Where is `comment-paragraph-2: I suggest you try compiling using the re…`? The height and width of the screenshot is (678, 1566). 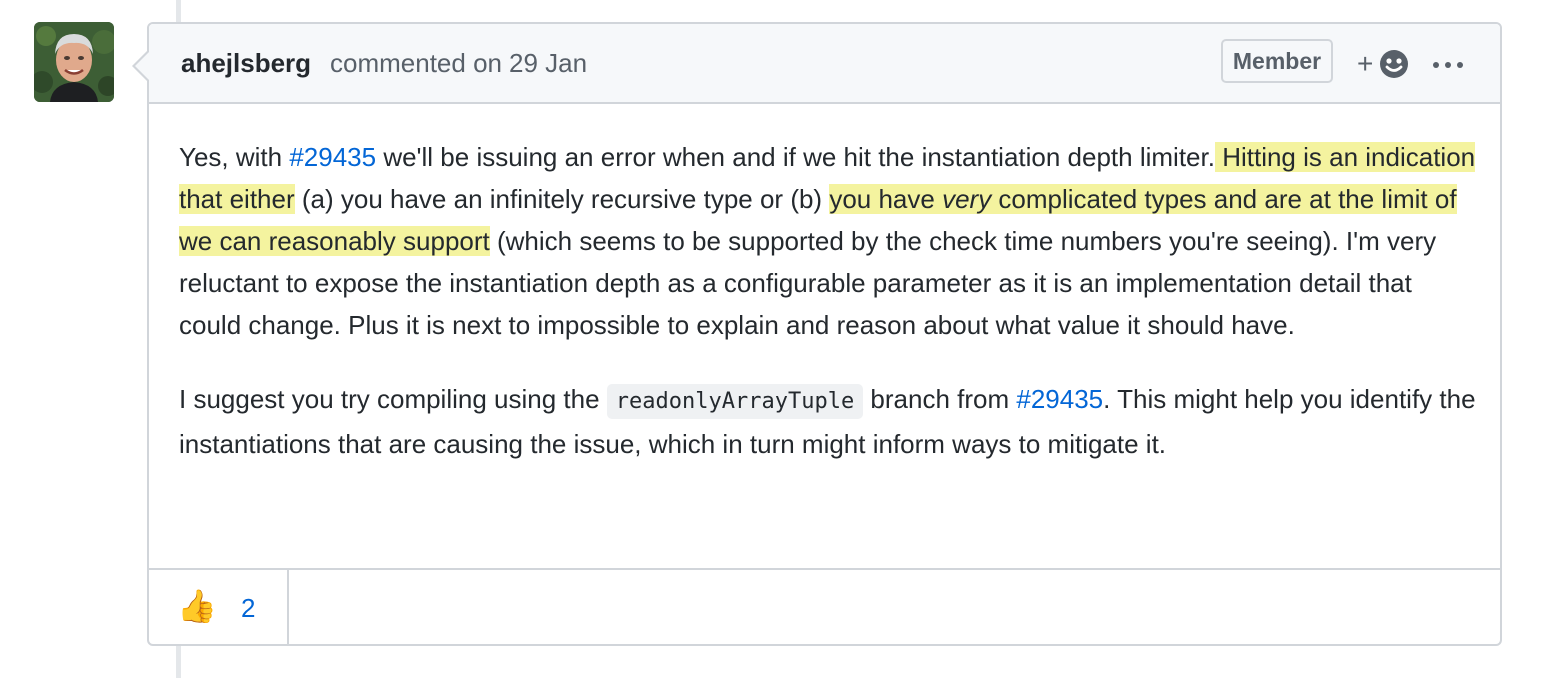 comment-paragraph-2: I suggest you try compiling using the re… is located at coordinates (829, 421).